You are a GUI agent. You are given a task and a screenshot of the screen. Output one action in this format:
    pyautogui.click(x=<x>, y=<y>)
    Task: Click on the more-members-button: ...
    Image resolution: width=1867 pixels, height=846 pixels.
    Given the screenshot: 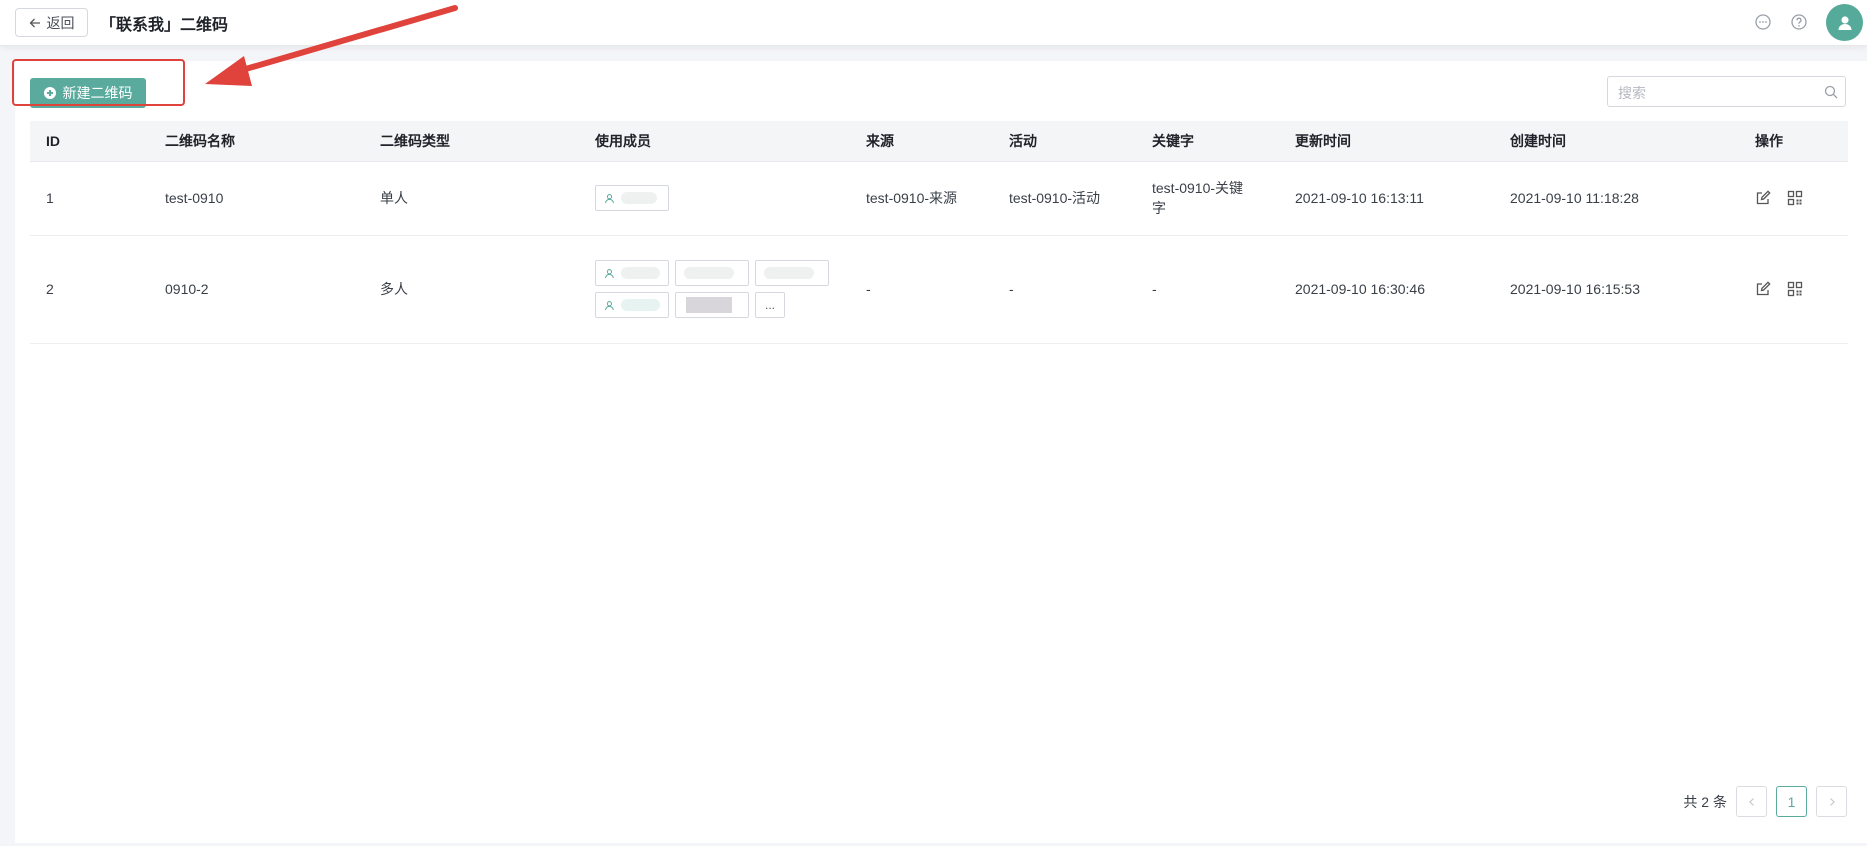 What is the action you would take?
    pyautogui.click(x=770, y=305)
    